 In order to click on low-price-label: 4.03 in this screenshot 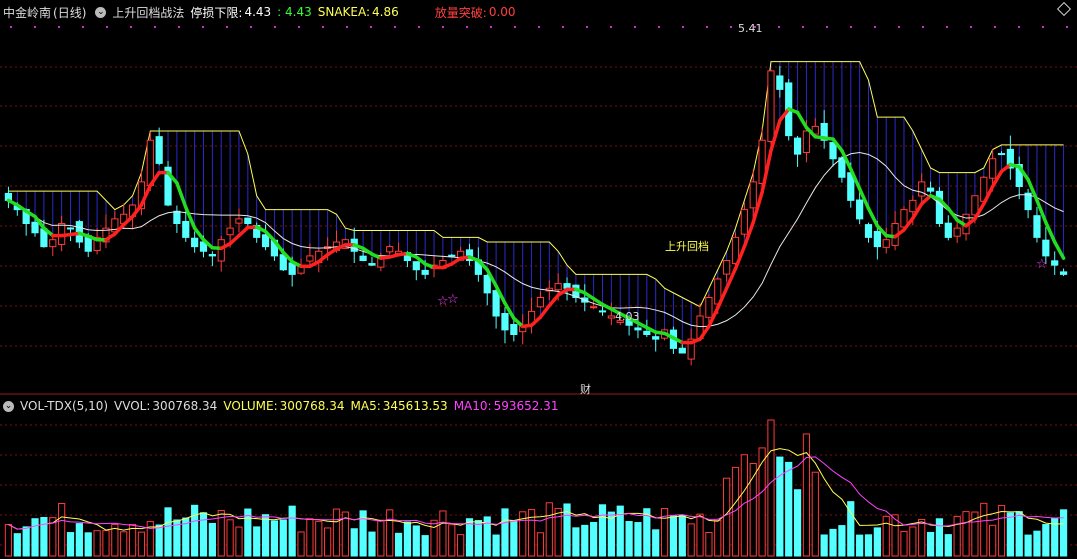, I will do `click(627, 316)`.